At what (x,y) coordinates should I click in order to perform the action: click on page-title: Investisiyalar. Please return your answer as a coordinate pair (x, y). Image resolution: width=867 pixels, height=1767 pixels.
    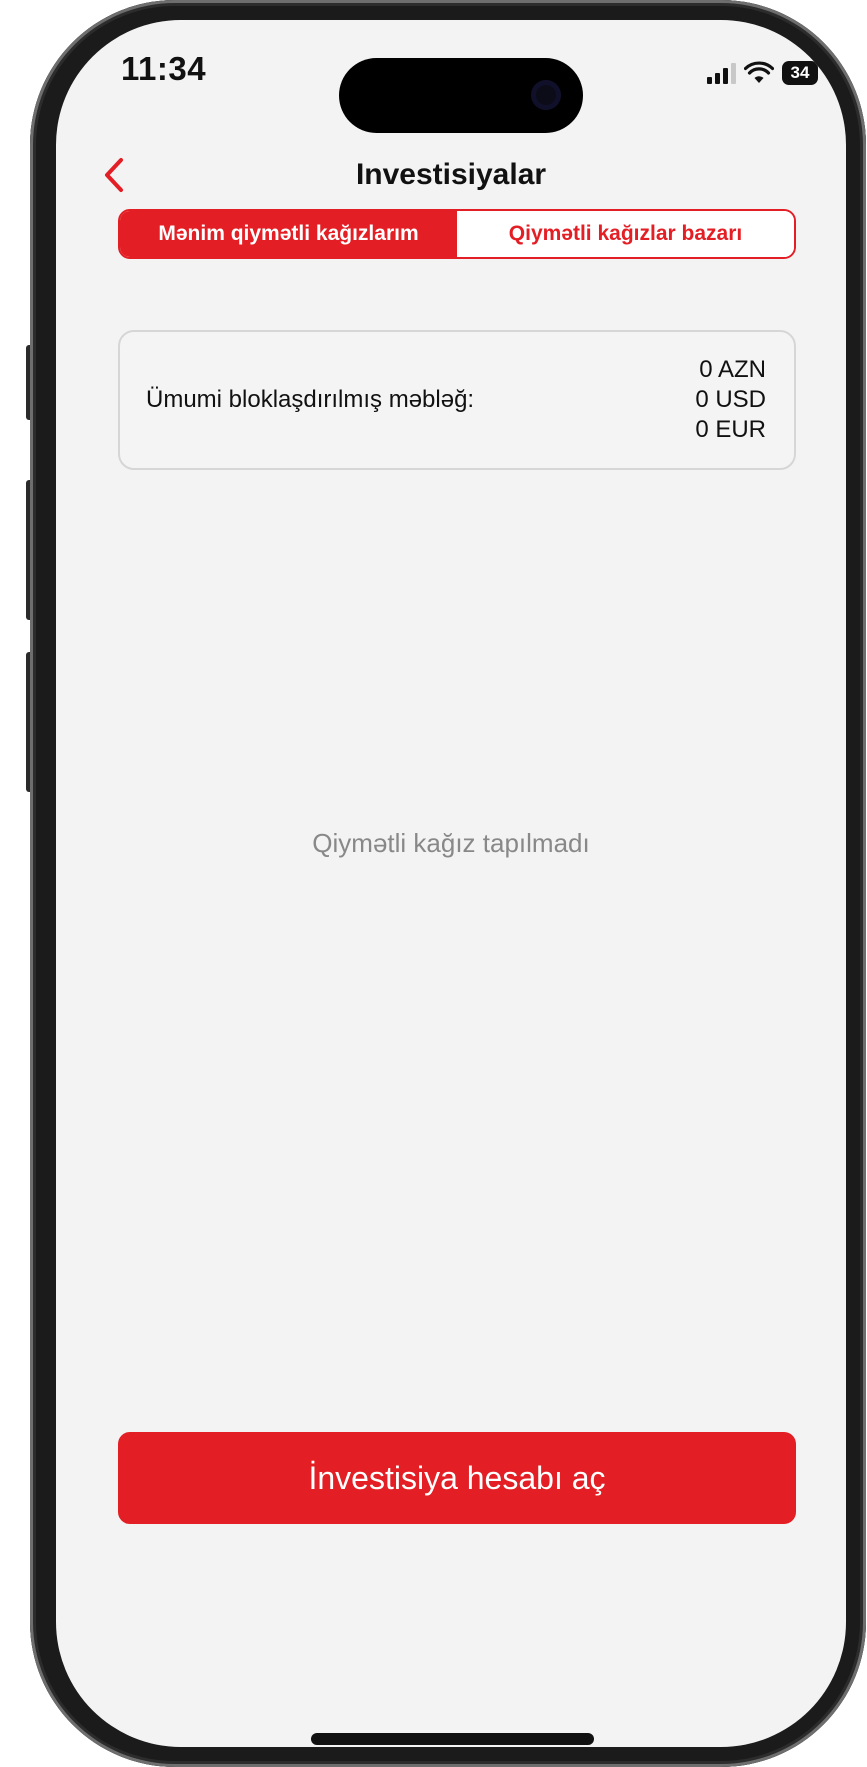
    Looking at the image, I should click on (451, 174).